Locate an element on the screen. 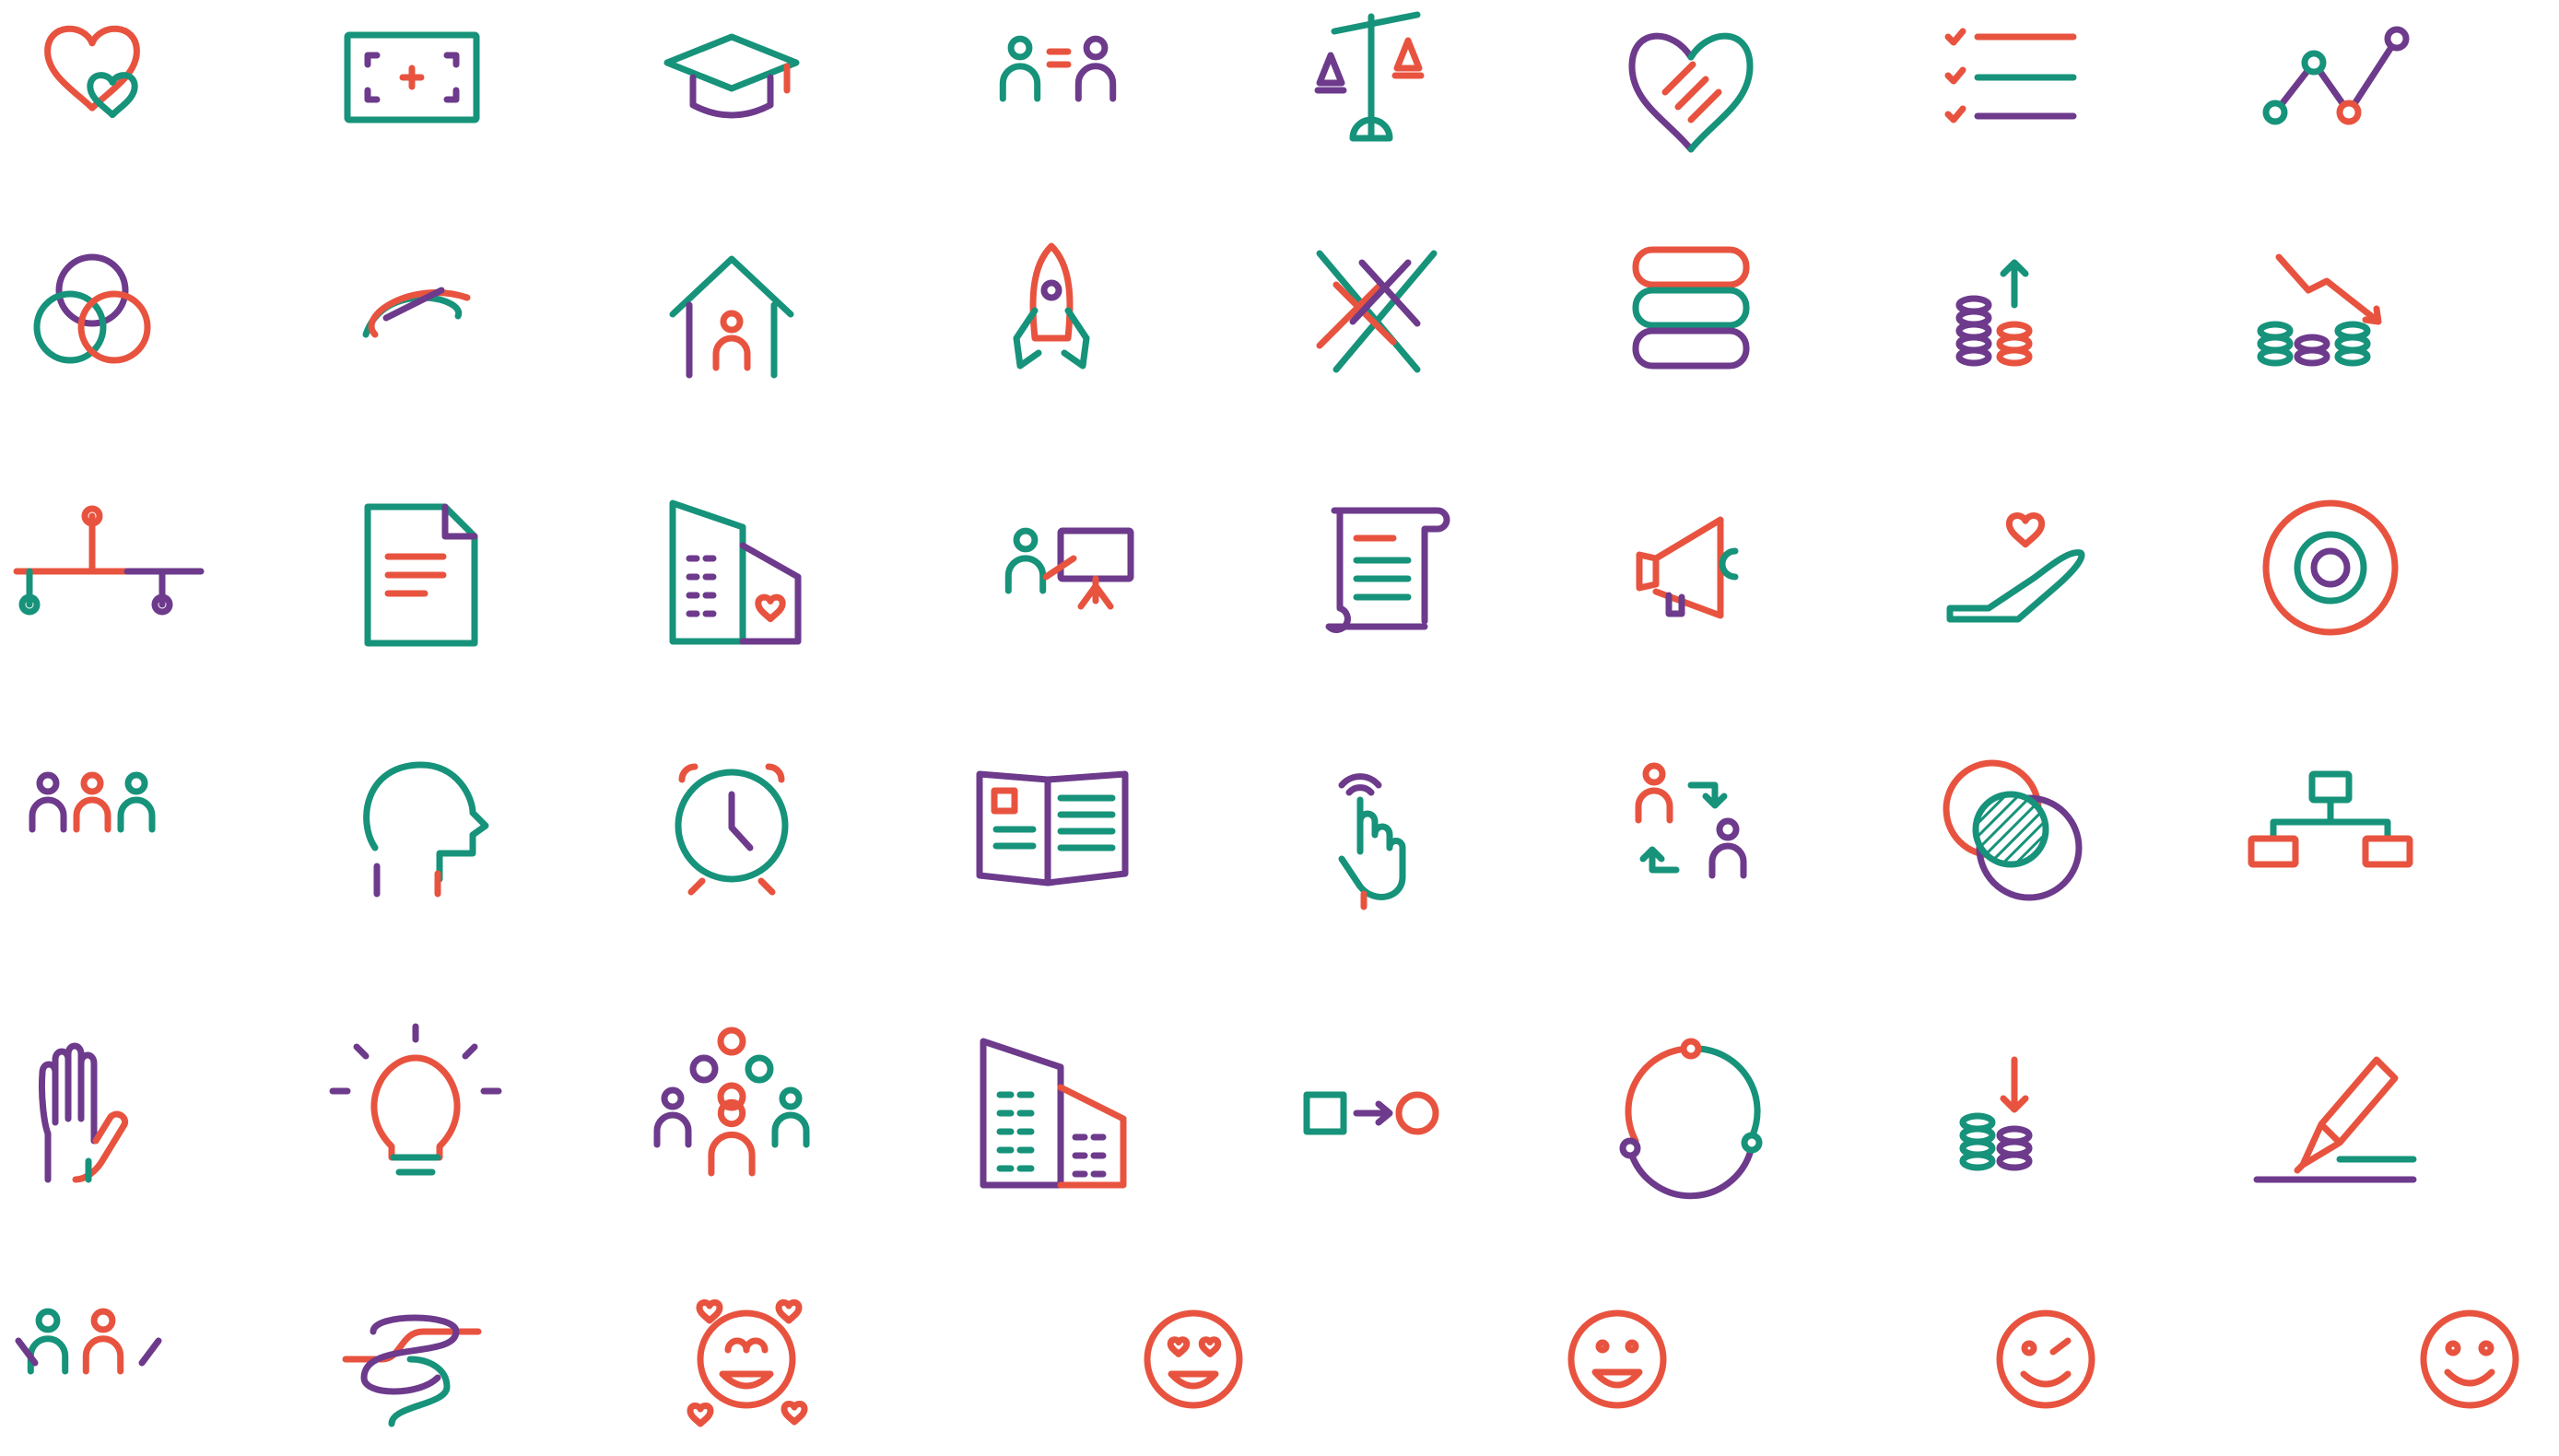 The image size is (2559, 1456). crossed-lines-icon is located at coordinates (1371, 318).